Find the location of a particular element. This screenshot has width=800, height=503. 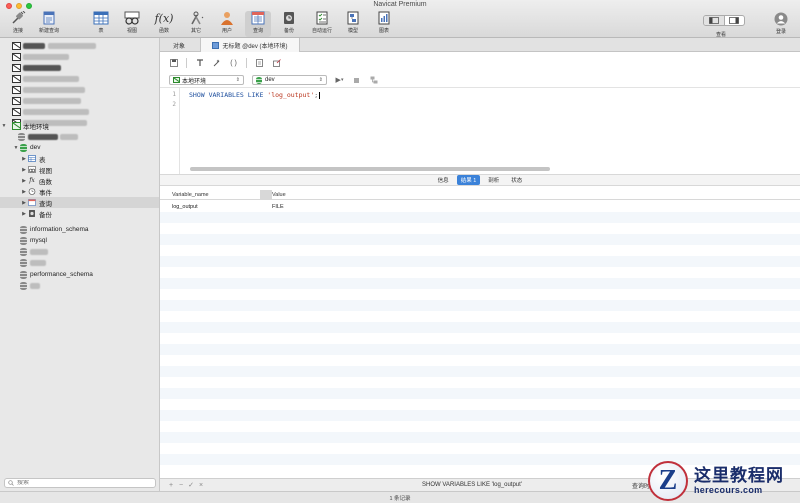

toolbar-function-button: f(x) 函数 is located at coordinates (164, 24).